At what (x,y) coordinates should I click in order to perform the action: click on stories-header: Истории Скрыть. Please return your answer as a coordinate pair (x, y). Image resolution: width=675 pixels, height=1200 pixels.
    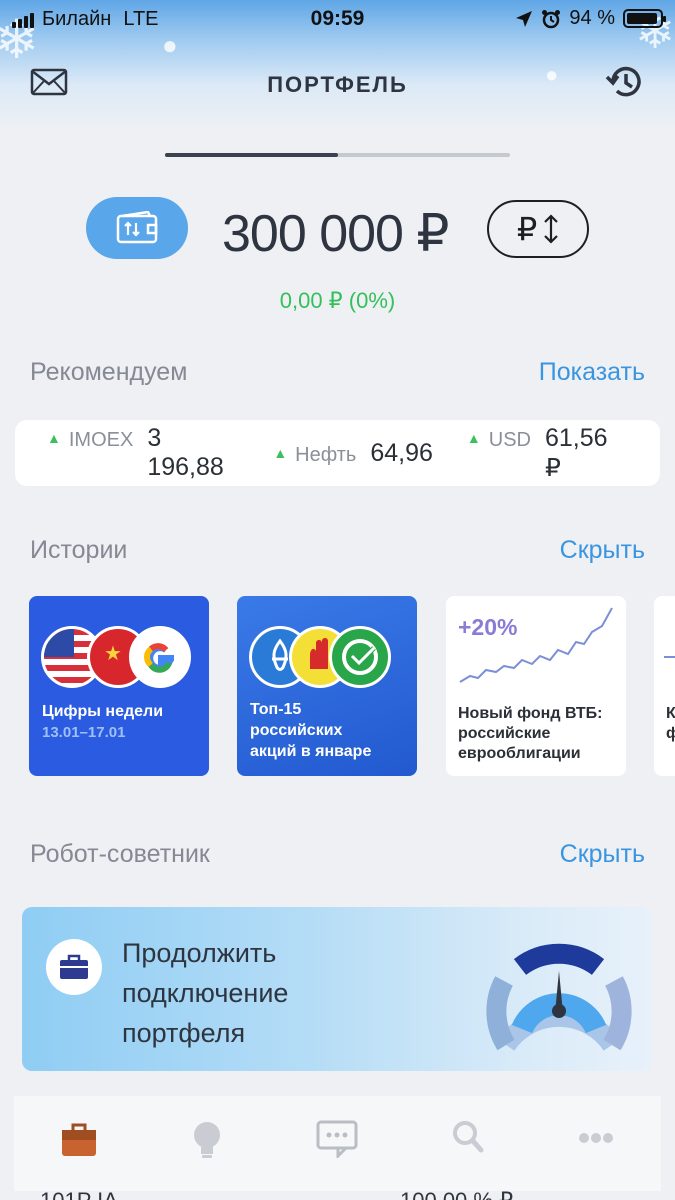
    Looking at the image, I should click on (337, 550).